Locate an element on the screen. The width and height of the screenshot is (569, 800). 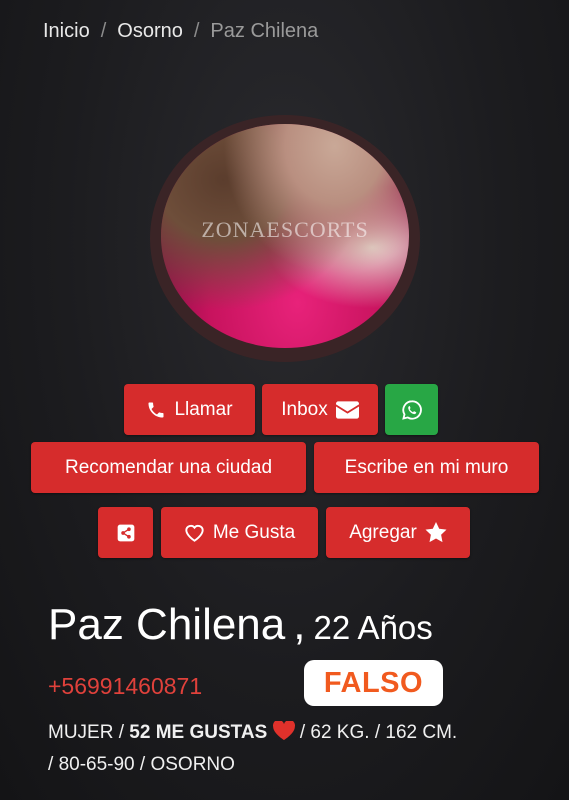
whatsapp-button is located at coordinates (411, 409).